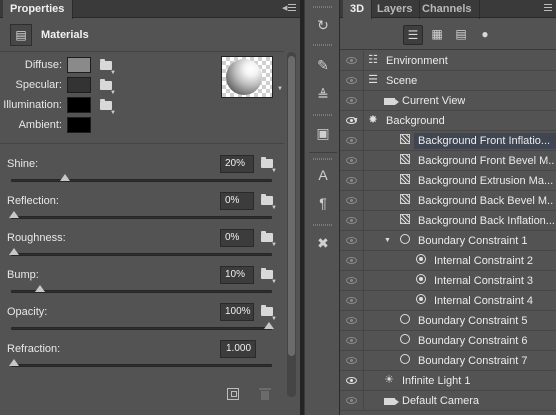 This screenshot has width=556, height=415. What do you see at coordinates (447, 9) in the screenshot?
I see `tab-channels: Channels` at bounding box center [447, 9].